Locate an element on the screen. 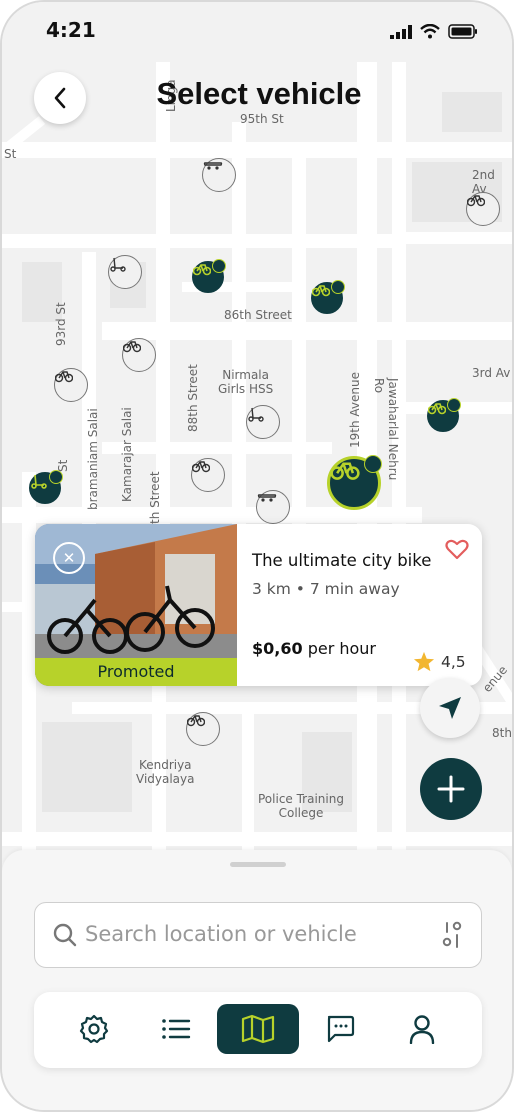 This screenshot has width=514, height=1112. map-label-93rd: 93rd St is located at coordinates (61, 324).